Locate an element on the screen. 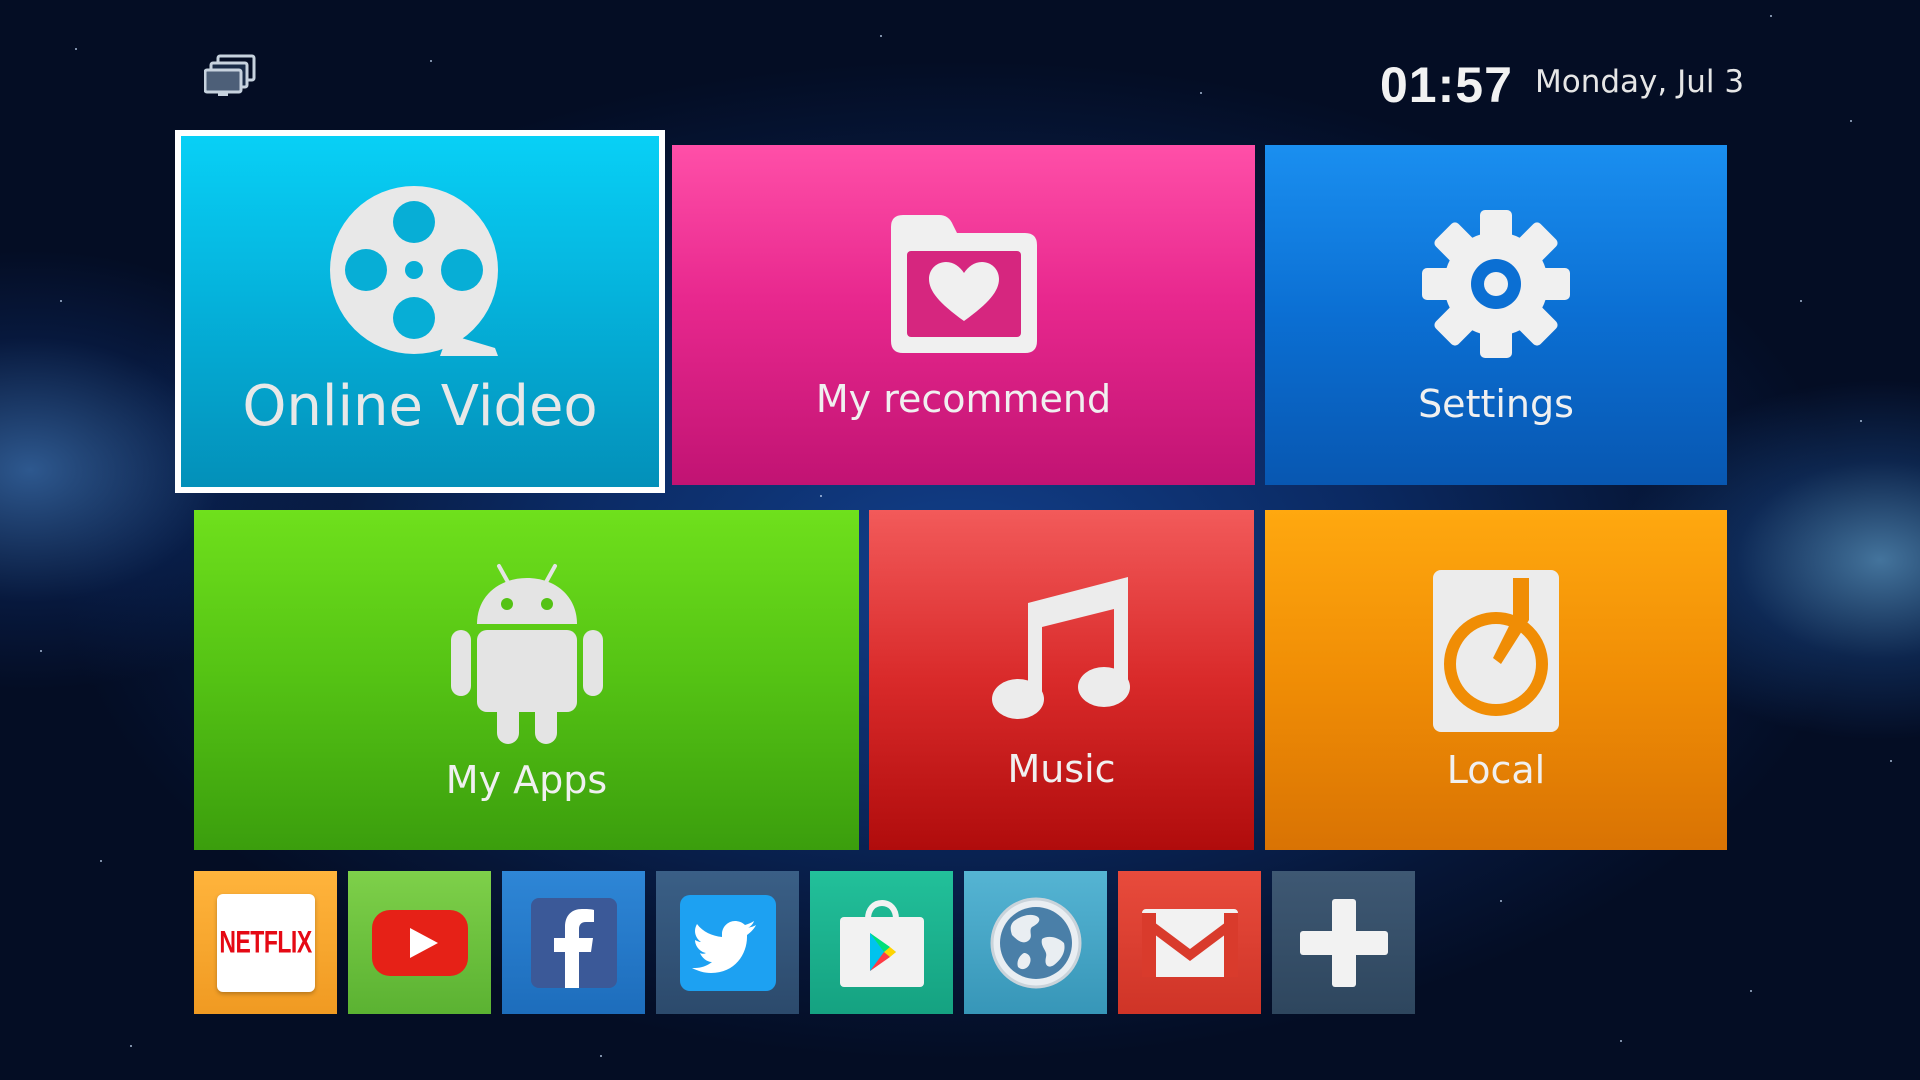 This screenshot has height=1080, width=1920. tile-my-apps: My Apps is located at coordinates (526, 680).